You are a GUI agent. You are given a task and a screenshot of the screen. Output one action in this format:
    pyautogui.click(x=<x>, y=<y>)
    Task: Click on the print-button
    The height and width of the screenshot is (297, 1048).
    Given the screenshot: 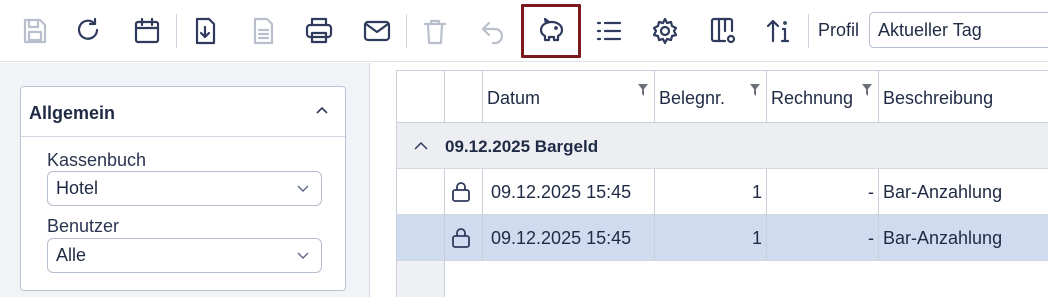 What is the action you would take?
    pyautogui.click(x=319, y=31)
    